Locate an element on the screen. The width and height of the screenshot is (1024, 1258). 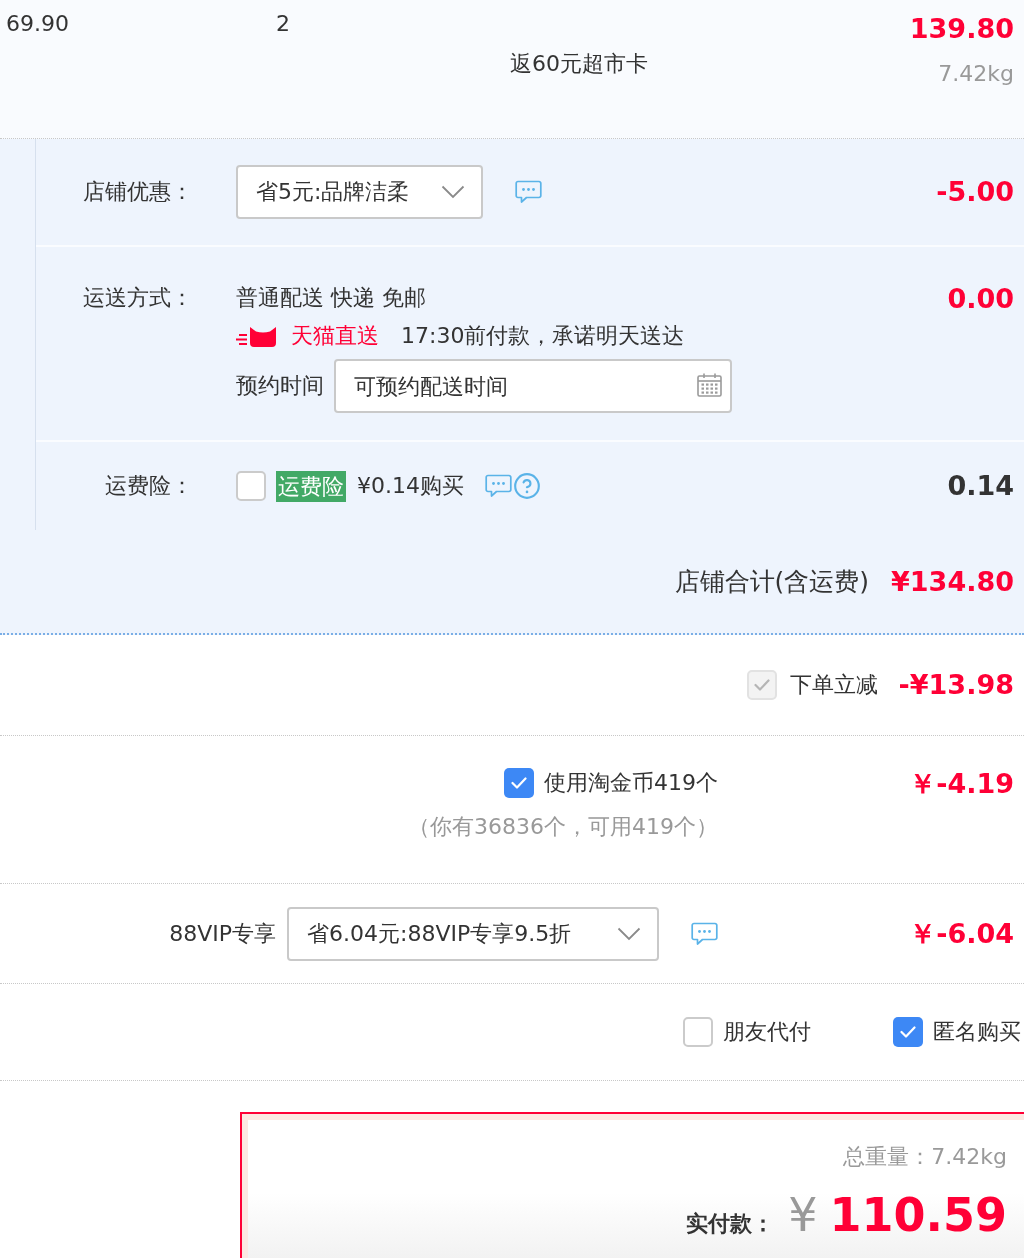
unit-price: 69.90 is located at coordinates (37, 23).